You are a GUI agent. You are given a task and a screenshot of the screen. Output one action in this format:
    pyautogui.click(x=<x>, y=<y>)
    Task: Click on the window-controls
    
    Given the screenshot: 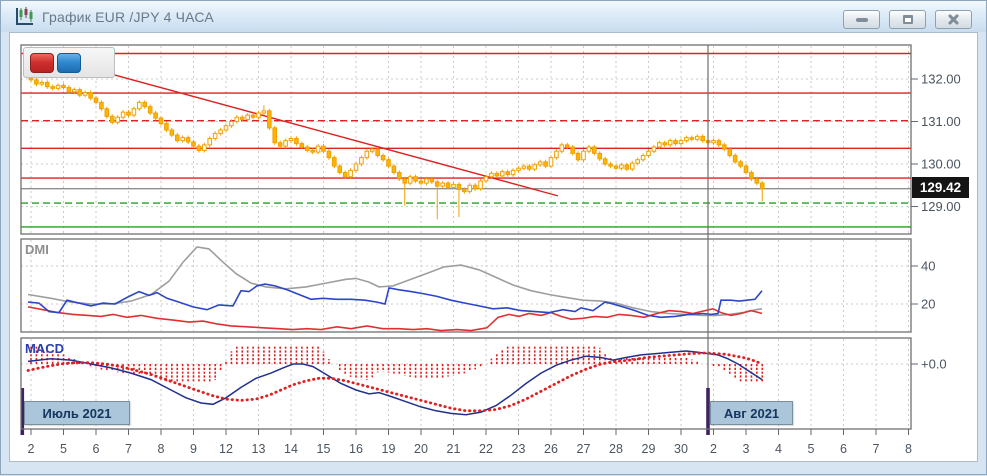 What is the action you would take?
    pyautogui.click(x=907, y=19)
    